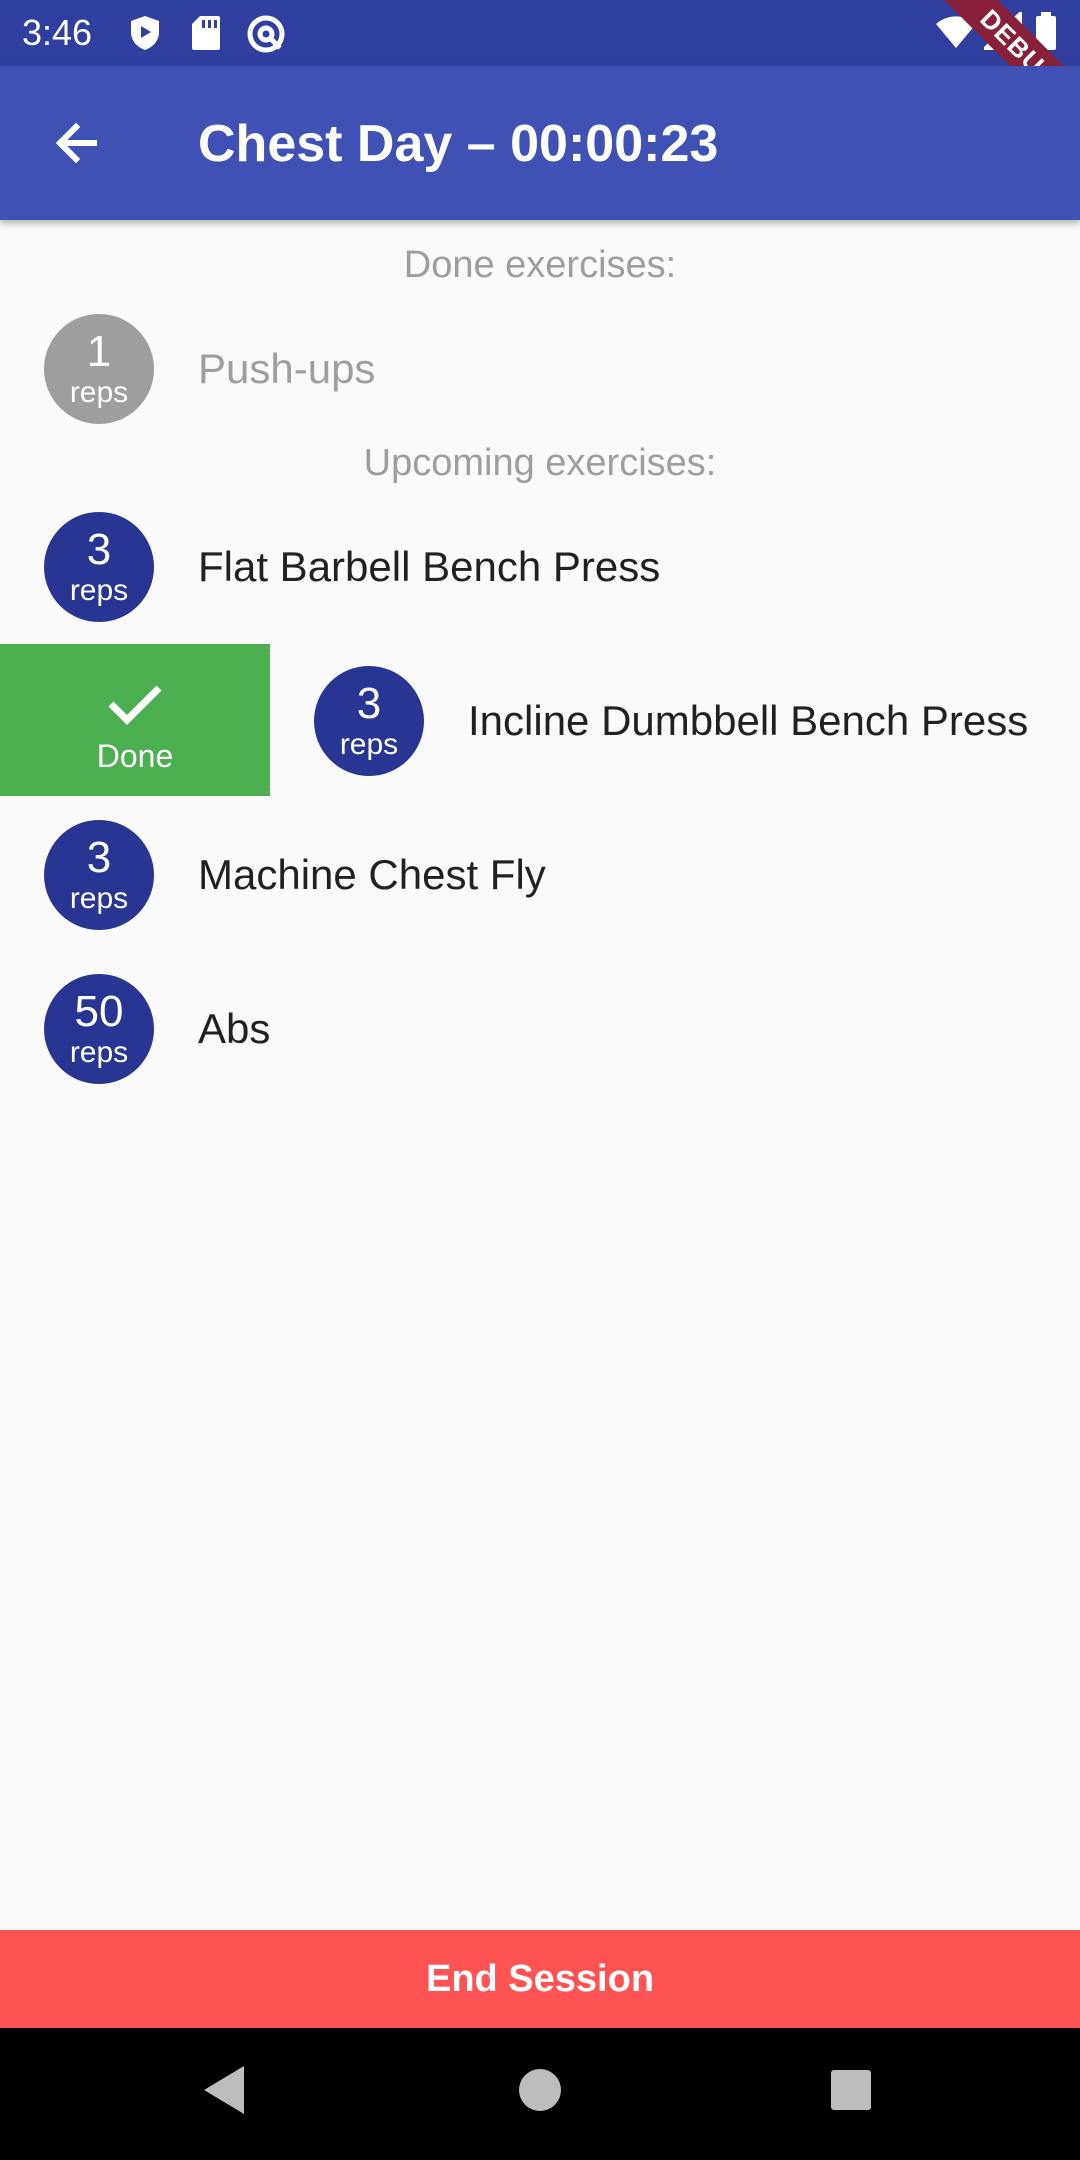  What do you see at coordinates (77, 143) in the screenshot?
I see `arrow-back-icon` at bounding box center [77, 143].